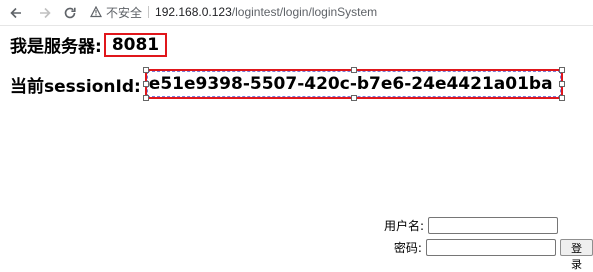 The image size is (593, 272). Describe the element at coordinates (70, 13) in the screenshot. I see `reload-icon` at that location.